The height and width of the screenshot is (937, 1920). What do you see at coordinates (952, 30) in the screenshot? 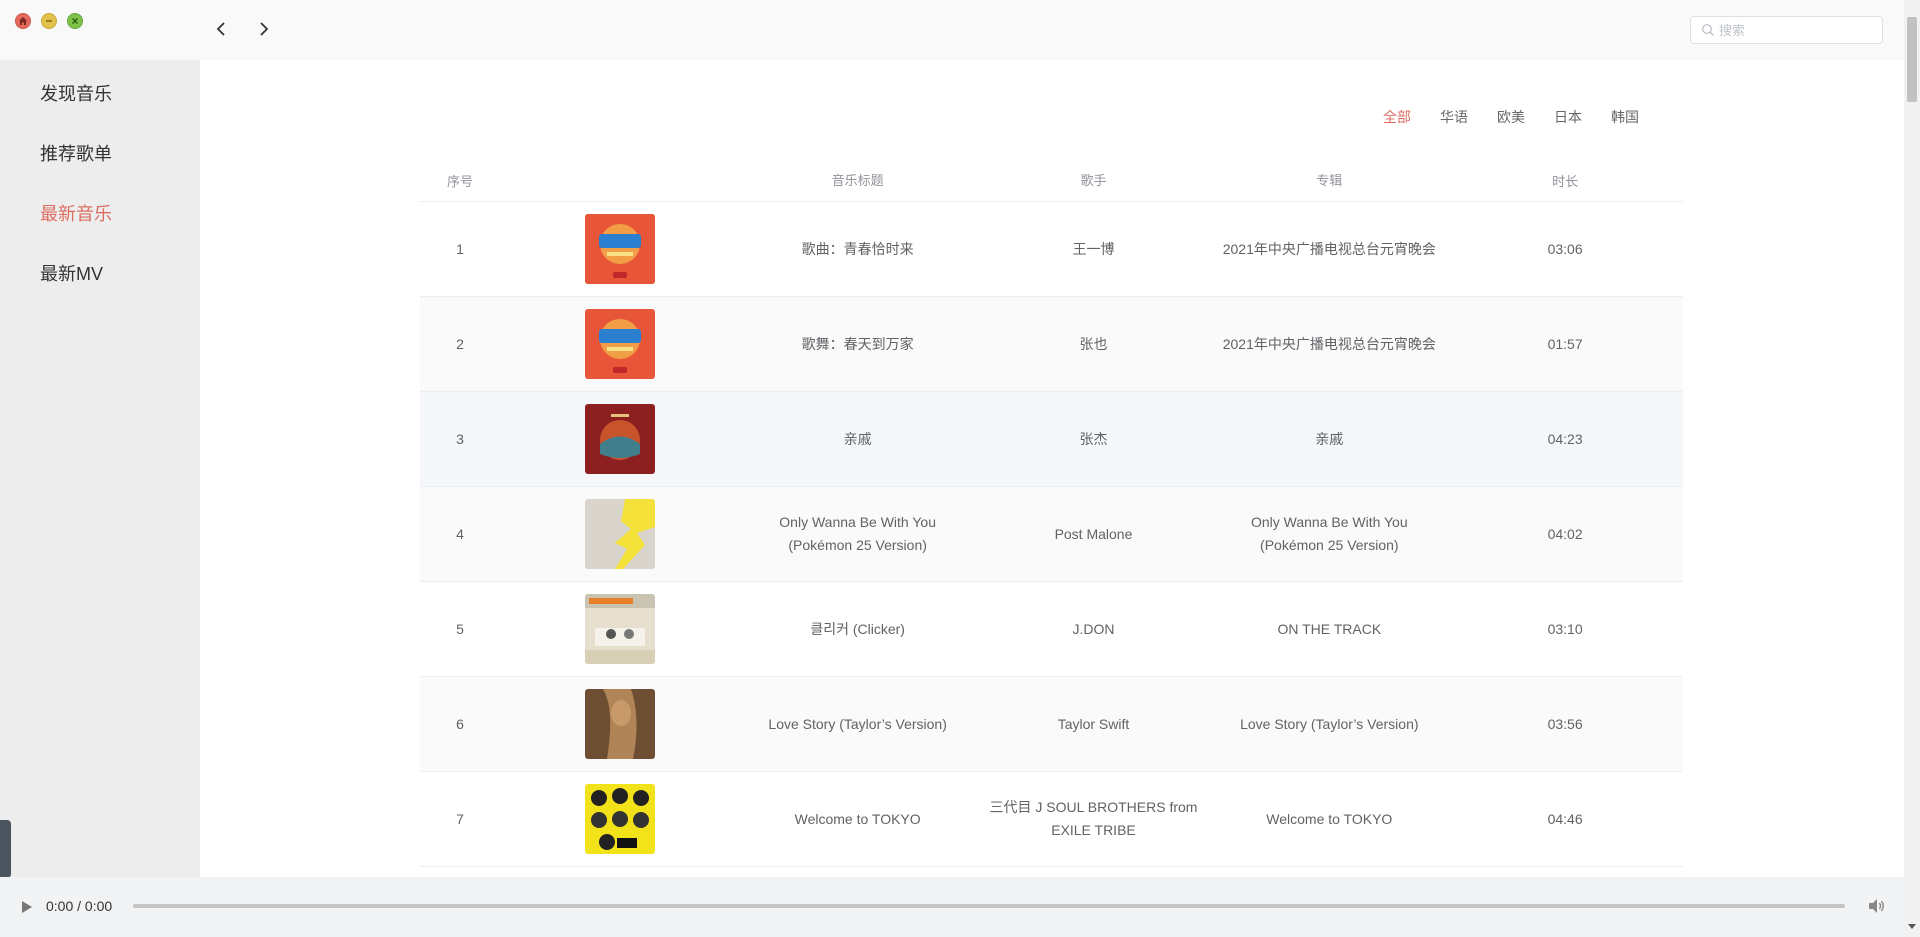
I see `title-bar` at bounding box center [952, 30].